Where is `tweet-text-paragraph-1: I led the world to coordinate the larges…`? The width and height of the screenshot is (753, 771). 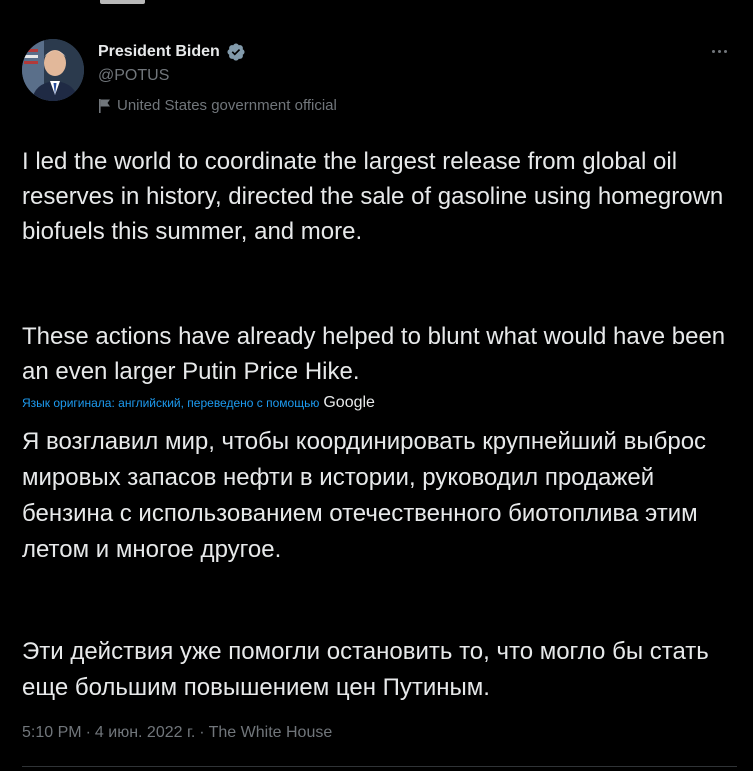
tweet-text-paragraph-1: I led the world to coordinate the larges… is located at coordinates (373, 196).